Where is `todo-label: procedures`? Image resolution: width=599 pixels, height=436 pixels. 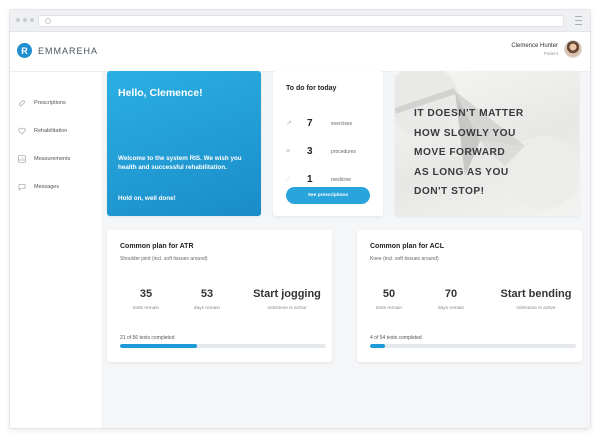
todo-label: procedures is located at coordinates (344, 151).